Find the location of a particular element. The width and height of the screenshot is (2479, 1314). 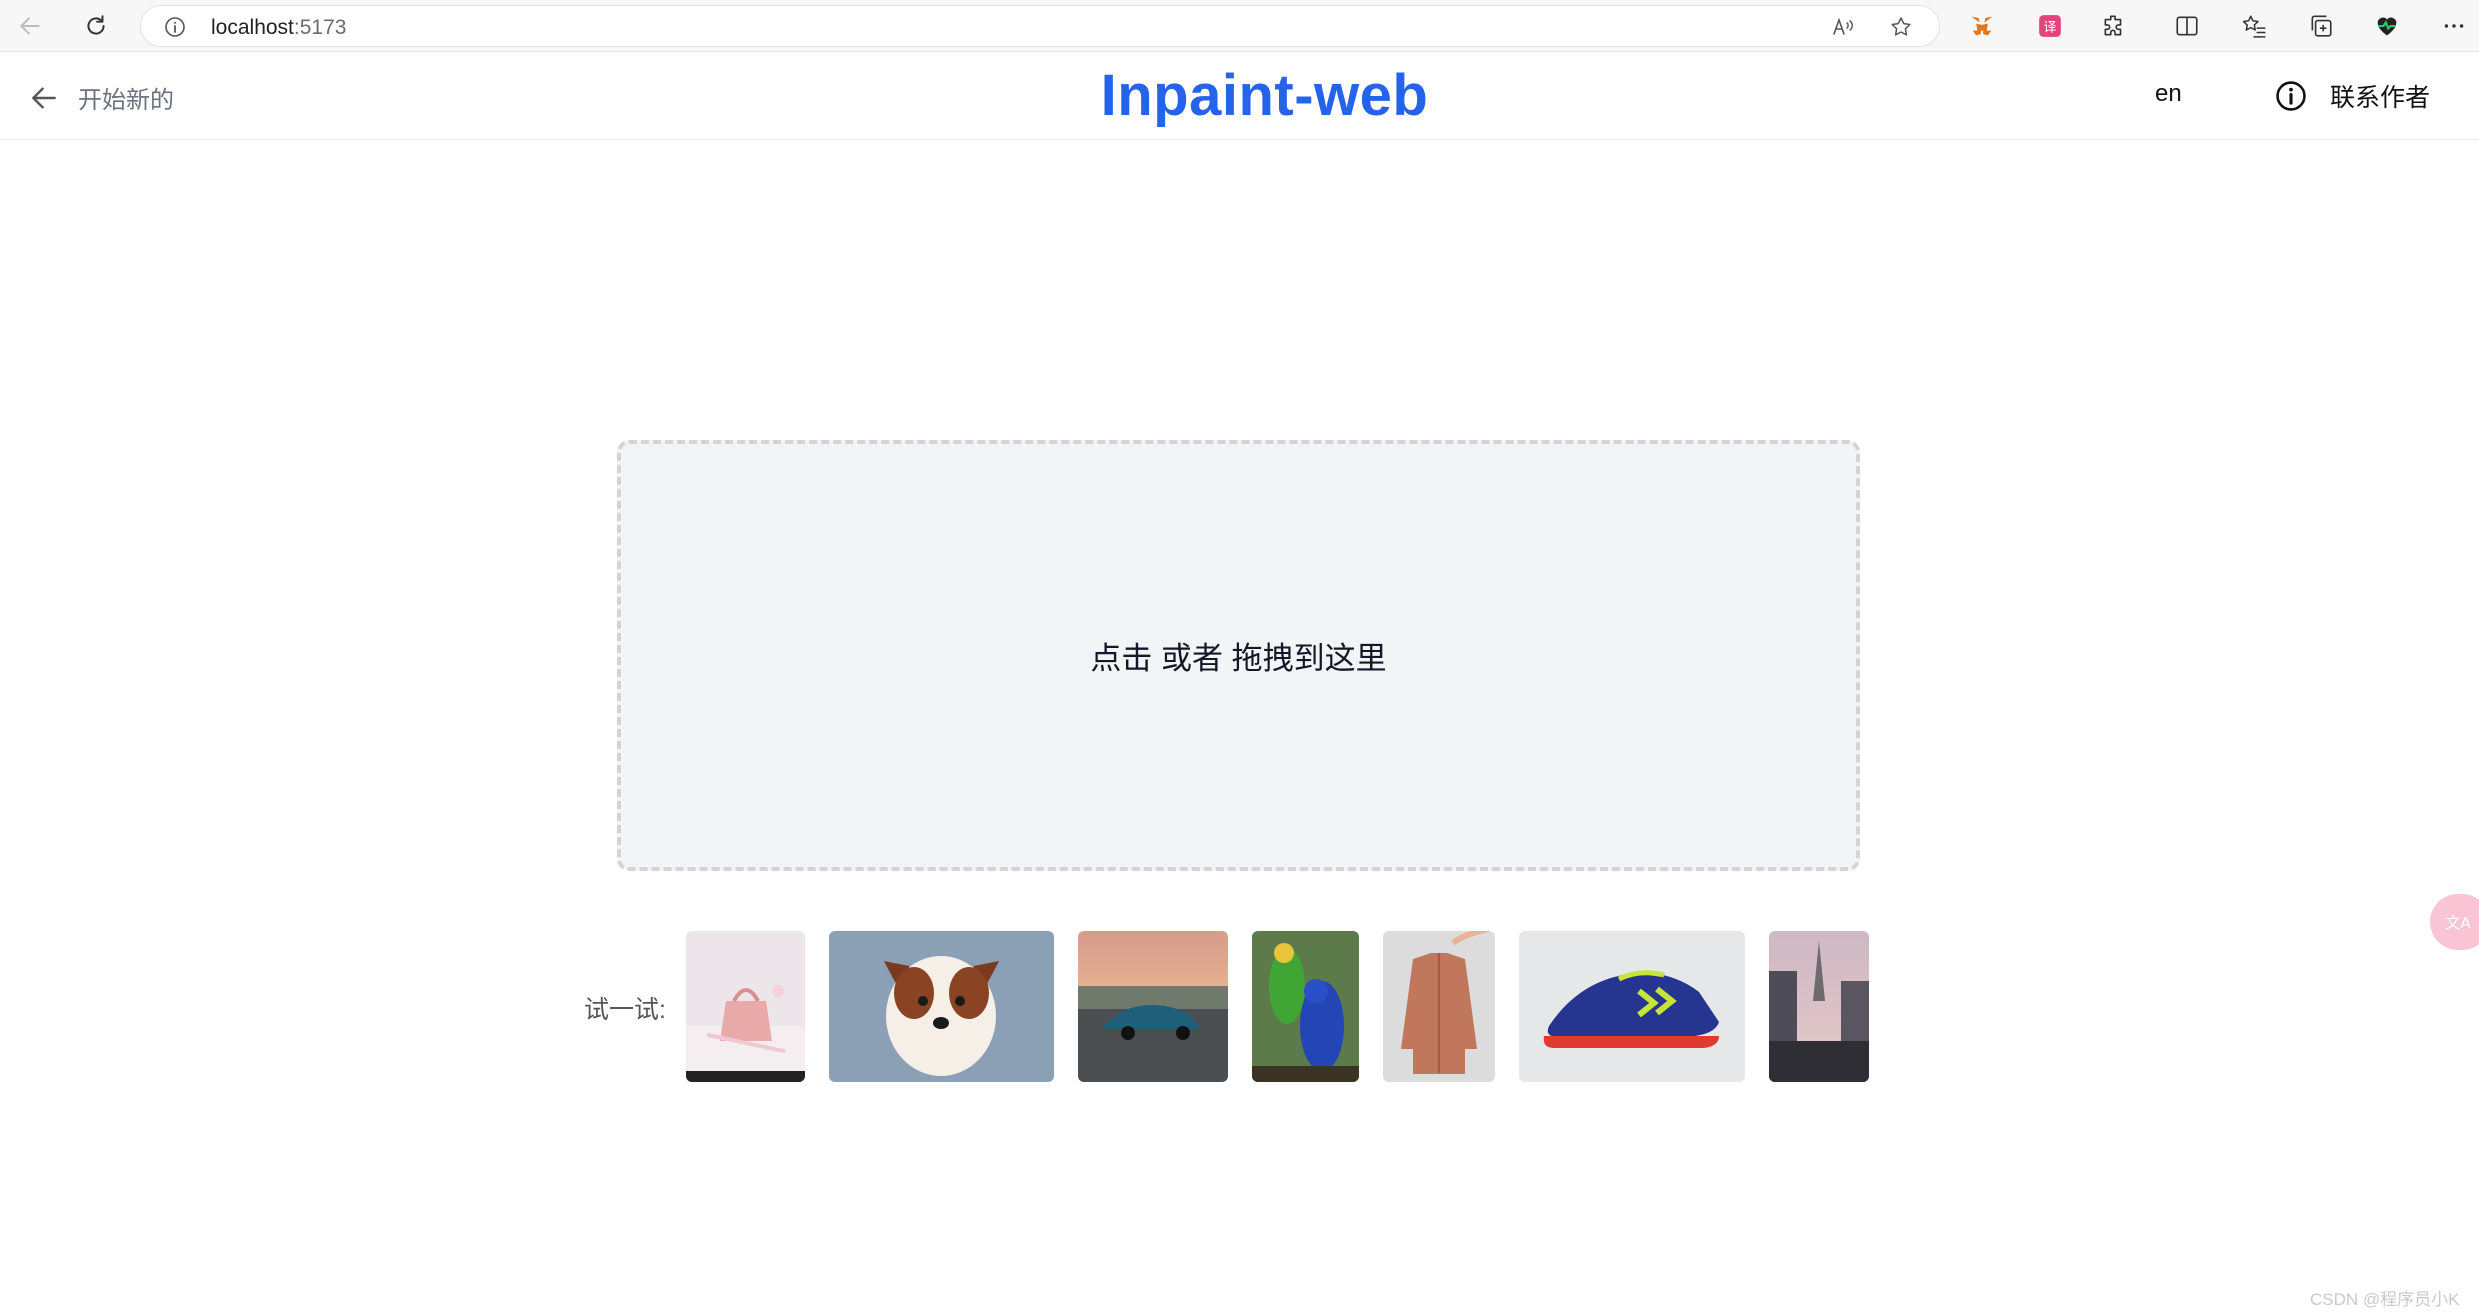

browser-reload-button is located at coordinates (96, 26).